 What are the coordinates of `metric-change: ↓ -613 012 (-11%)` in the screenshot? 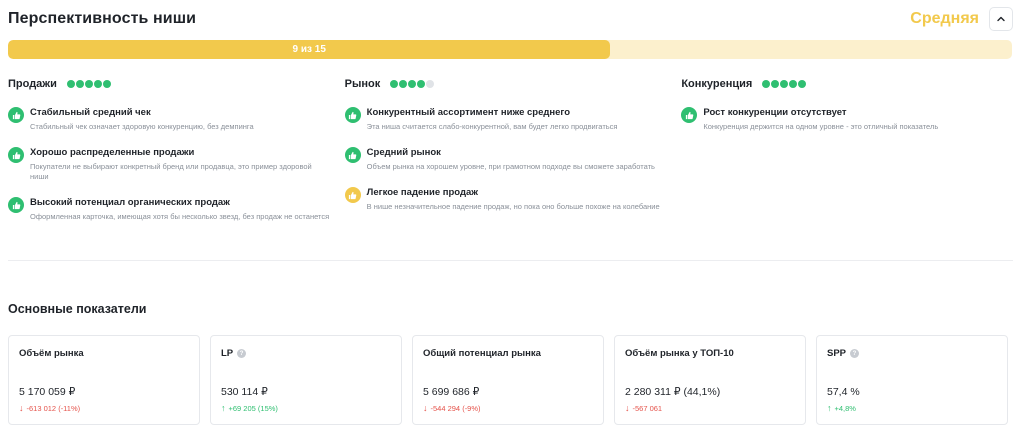 It's located at (50, 408).